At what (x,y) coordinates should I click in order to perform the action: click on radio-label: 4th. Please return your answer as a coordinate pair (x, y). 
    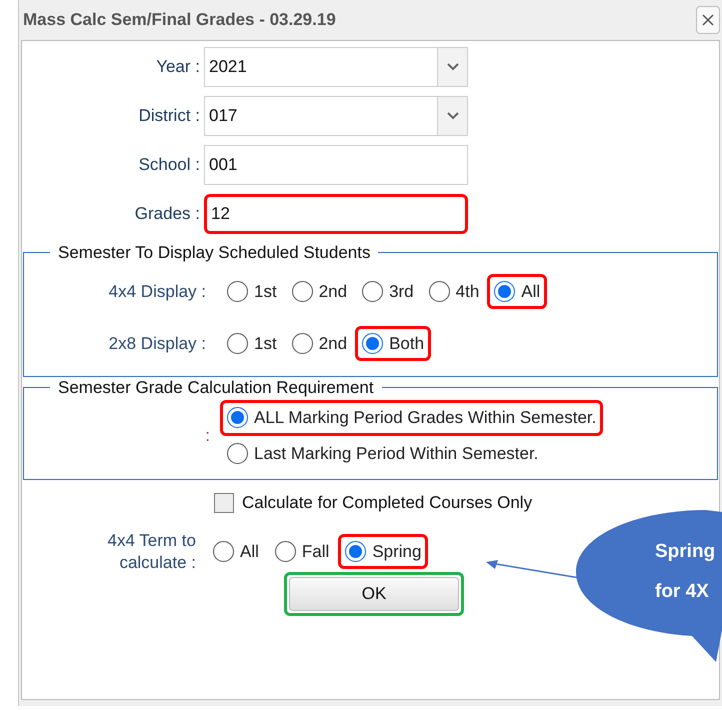
    Looking at the image, I should click on (468, 291).